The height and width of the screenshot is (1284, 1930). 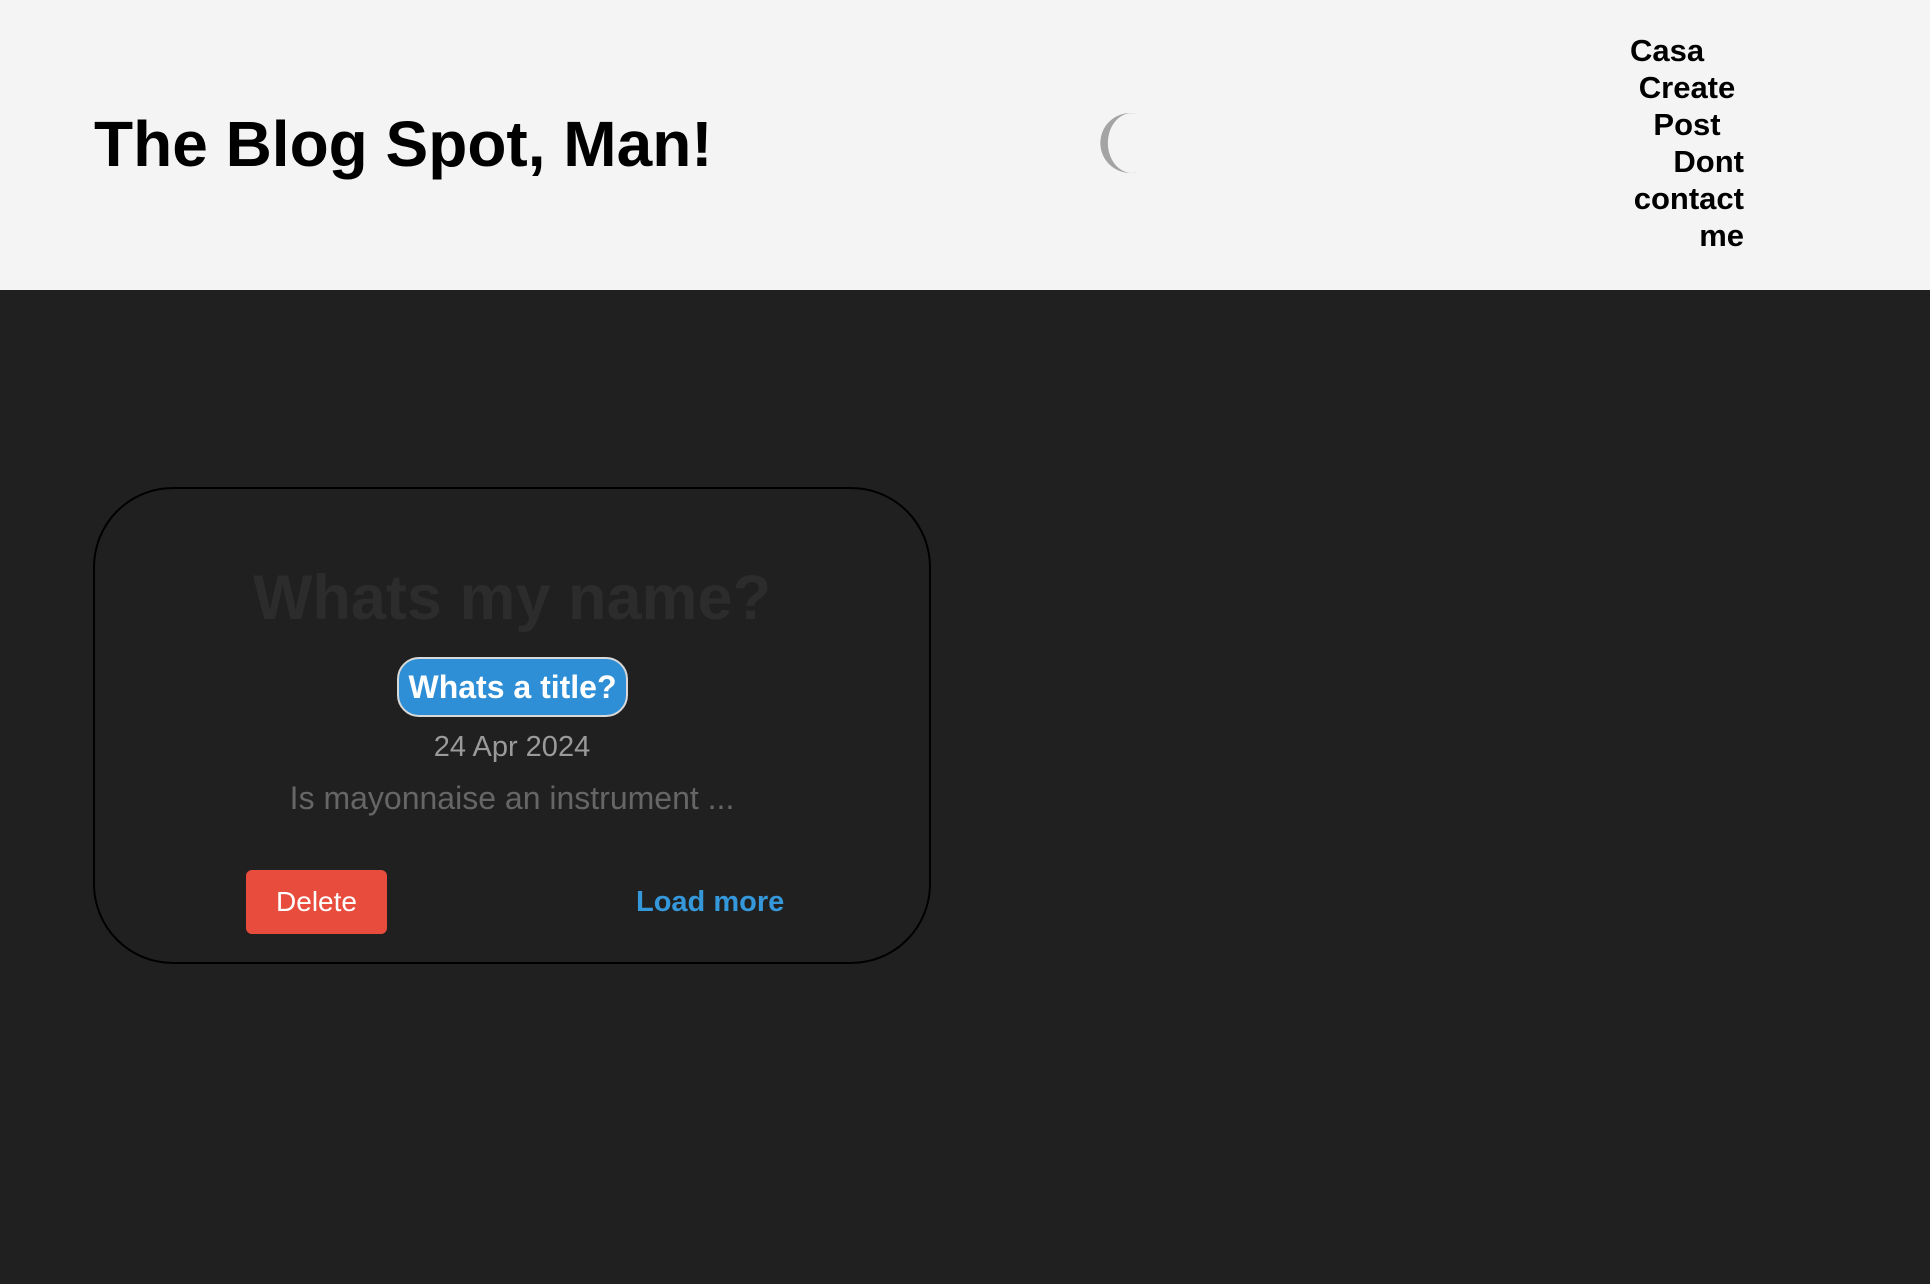 What do you see at coordinates (512, 687) in the screenshot?
I see `post-title-badge: Whats a title?` at bounding box center [512, 687].